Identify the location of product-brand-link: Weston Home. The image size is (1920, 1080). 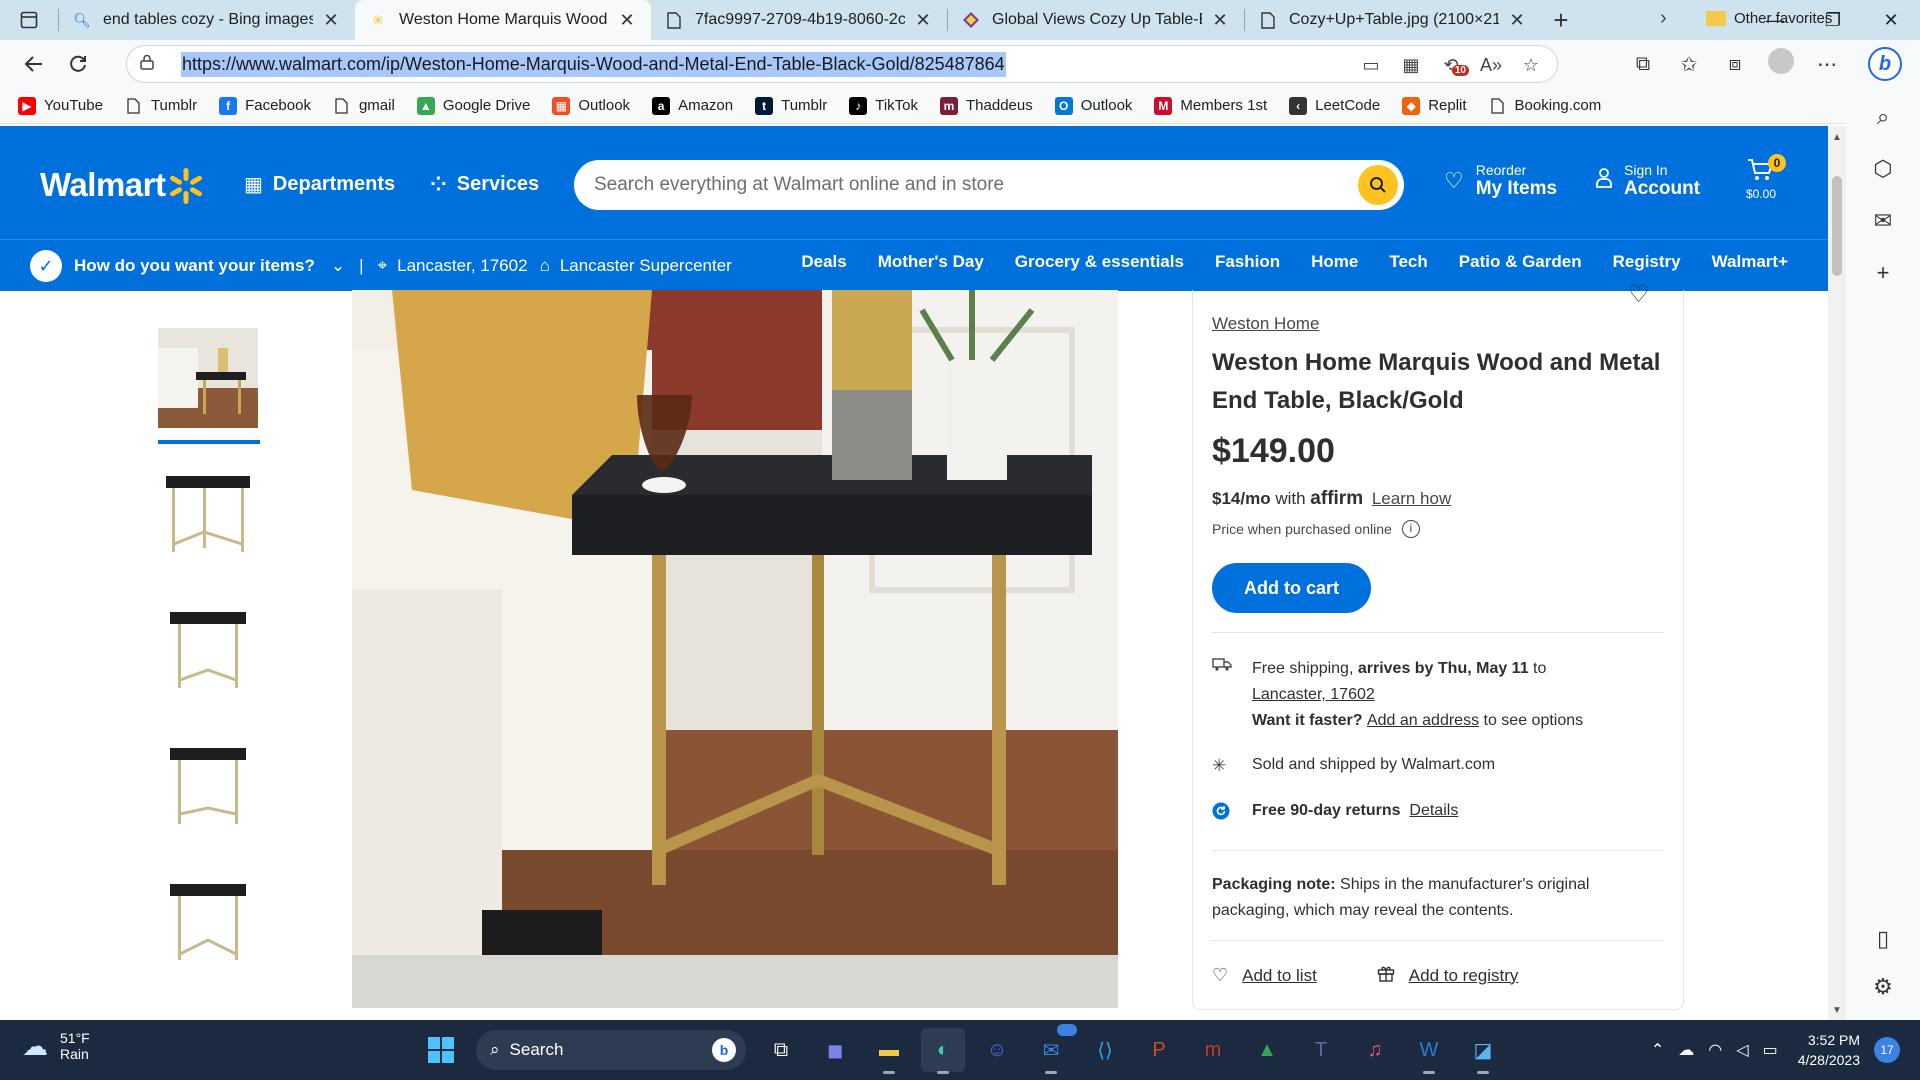
(1265, 324).